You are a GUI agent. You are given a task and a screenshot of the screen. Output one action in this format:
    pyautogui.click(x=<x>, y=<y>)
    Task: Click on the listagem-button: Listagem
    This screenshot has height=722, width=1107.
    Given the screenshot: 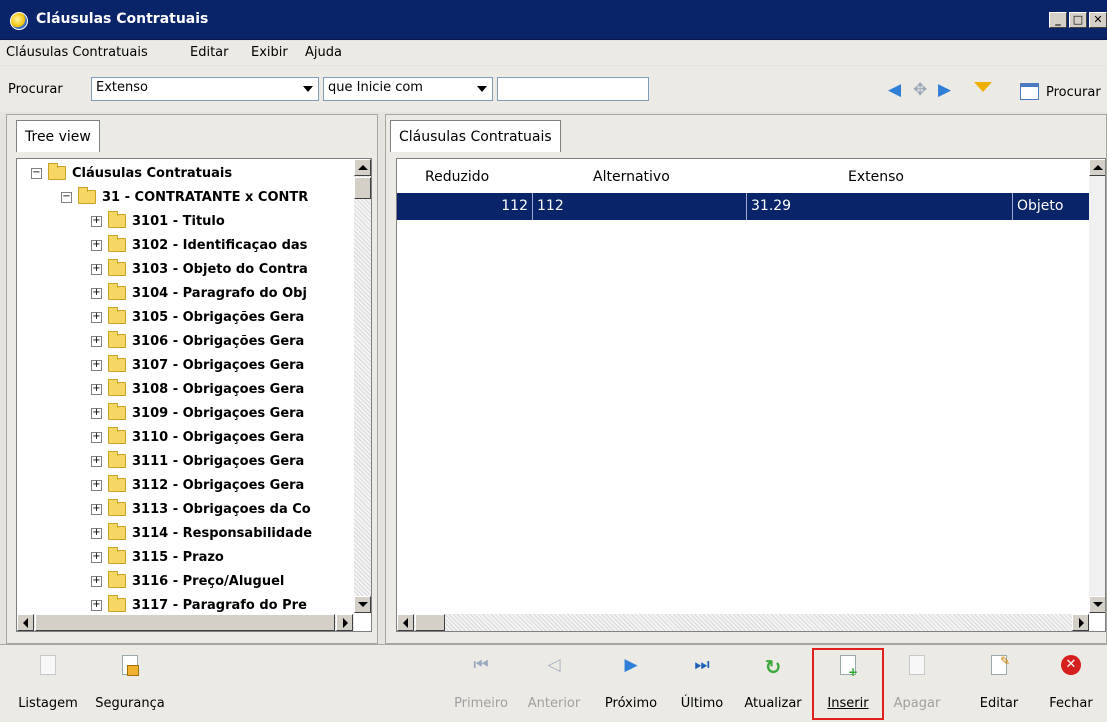 What is the action you would take?
    pyautogui.click(x=48, y=684)
    